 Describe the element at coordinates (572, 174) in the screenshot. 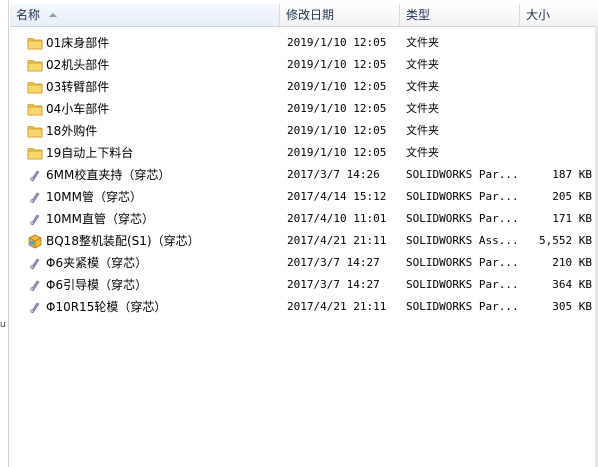

I see `file-size: 187 KB` at that location.